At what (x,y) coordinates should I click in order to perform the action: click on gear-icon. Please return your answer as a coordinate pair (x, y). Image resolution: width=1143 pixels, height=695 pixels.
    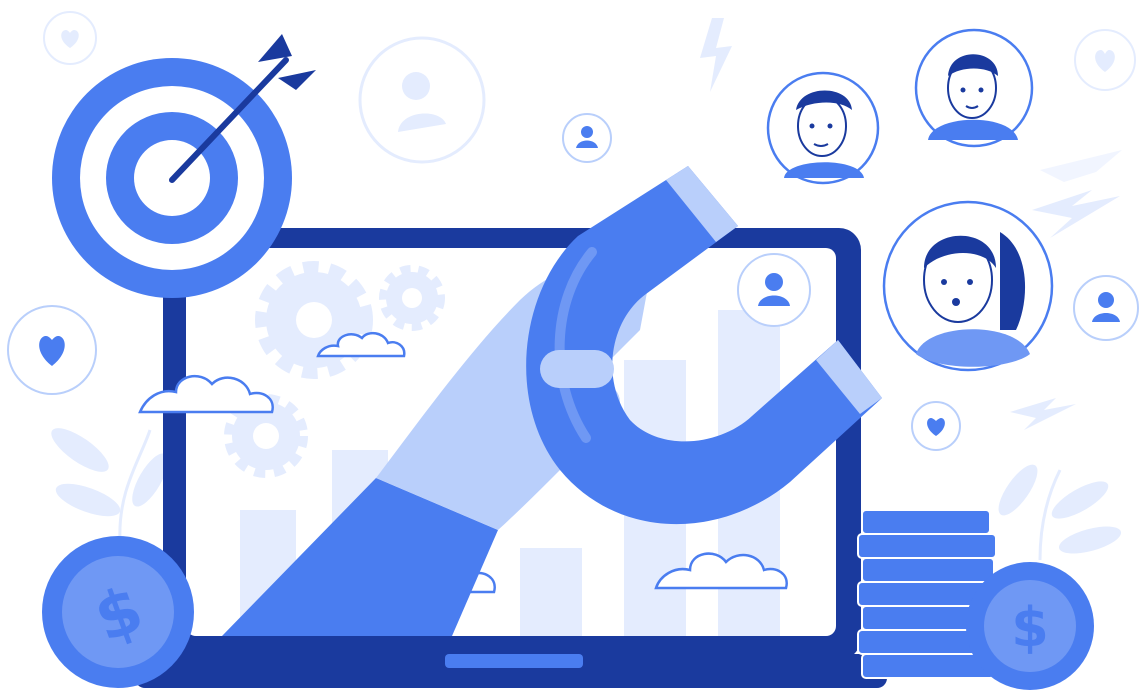
    Looking at the image, I should click on (412, 298).